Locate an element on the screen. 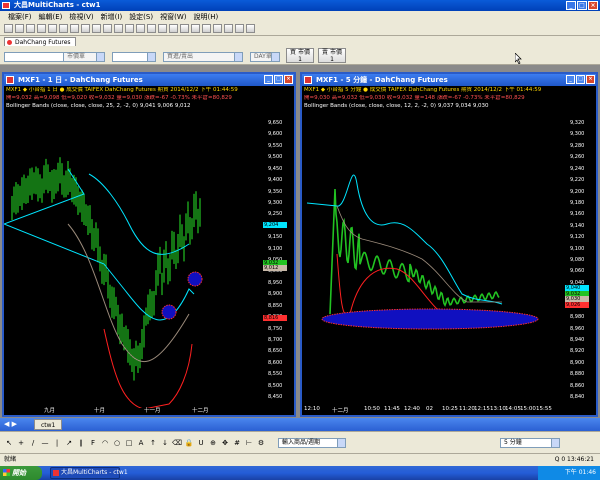  cross-icon is located at coordinates (206, 28).